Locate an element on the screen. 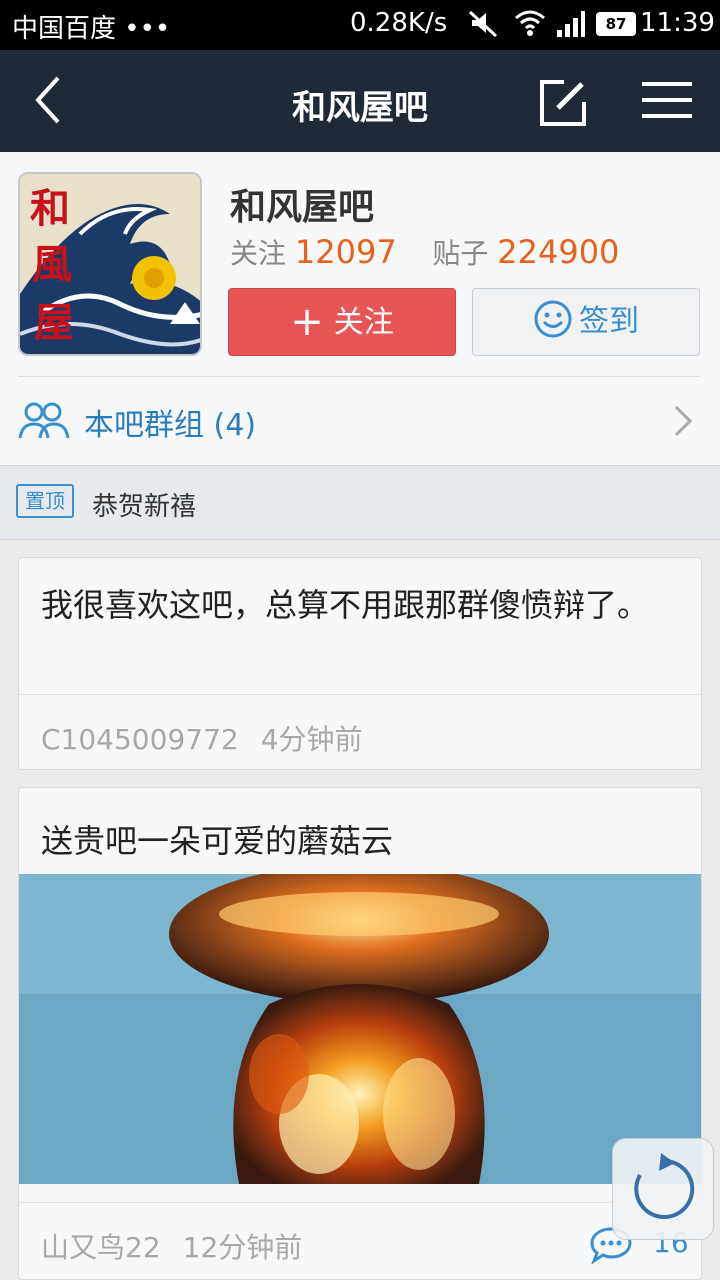 This screenshot has width=720, height=1280. smiley-icon is located at coordinates (553, 319).